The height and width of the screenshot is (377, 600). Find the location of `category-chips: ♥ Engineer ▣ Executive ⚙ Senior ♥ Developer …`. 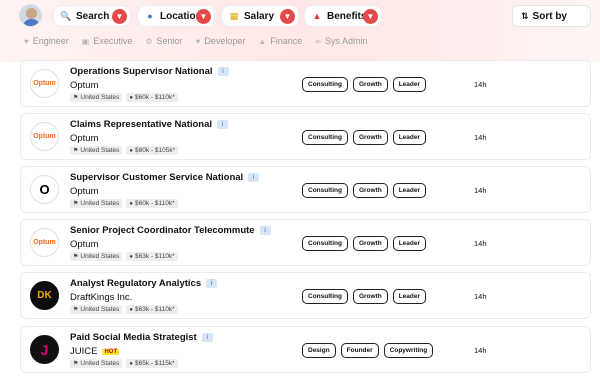

category-chips: ♥ Engineer ▣ Executive ⚙ Senior ♥ Developer … is located at coordinates (198, 41).